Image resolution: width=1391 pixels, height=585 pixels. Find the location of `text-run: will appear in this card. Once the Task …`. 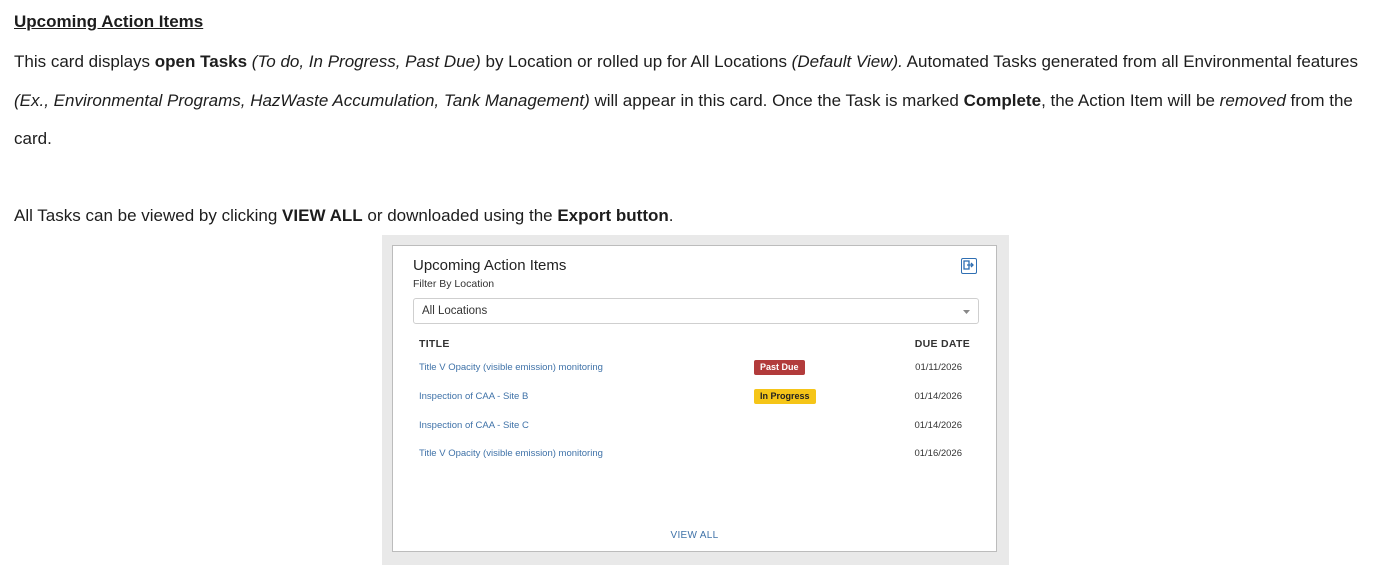

text-run: will appear in this card. Once the Task … is located at coordinates (776, 100).